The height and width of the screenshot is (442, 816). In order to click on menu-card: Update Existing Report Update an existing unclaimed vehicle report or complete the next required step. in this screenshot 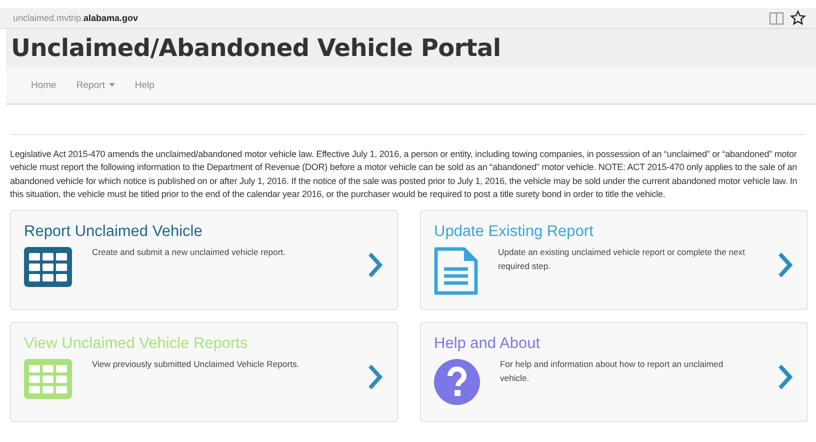, I will do `click(614, 260)`.